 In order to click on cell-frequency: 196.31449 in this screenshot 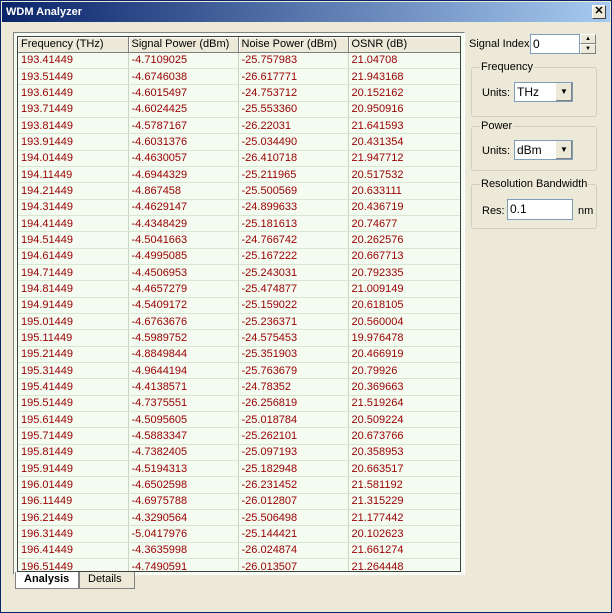, I will do `click(73, 534)`.